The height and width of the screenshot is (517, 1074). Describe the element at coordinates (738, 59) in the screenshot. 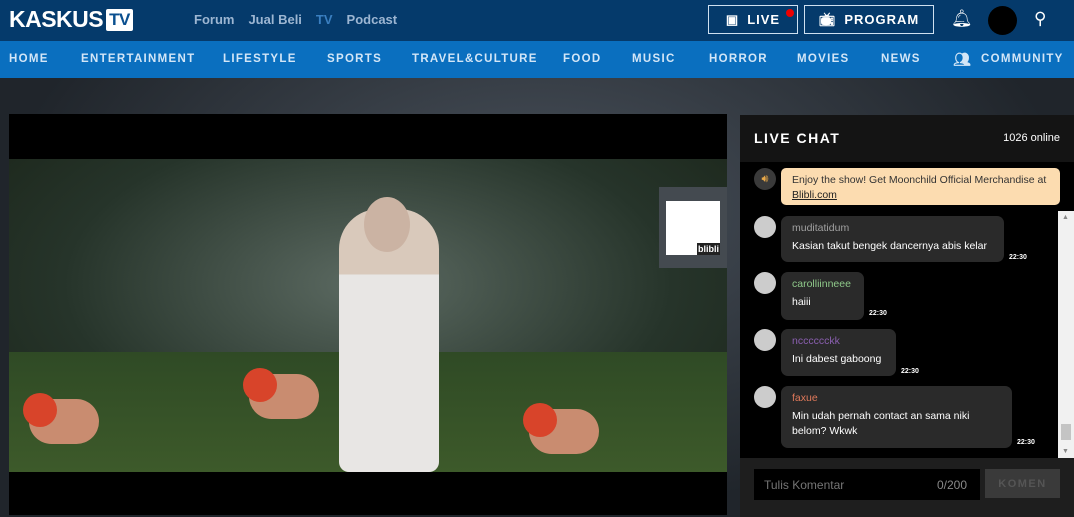

I see `cat-horror: HORROR` at that location.